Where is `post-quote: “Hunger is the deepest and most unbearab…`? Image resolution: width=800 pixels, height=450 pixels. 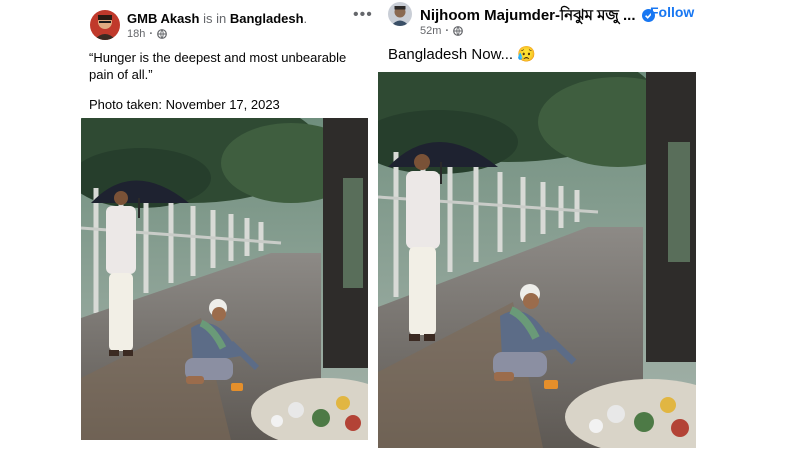
post-quote: “Hunger is the deepest and most unbearab… is located at coordinates (218, 66).